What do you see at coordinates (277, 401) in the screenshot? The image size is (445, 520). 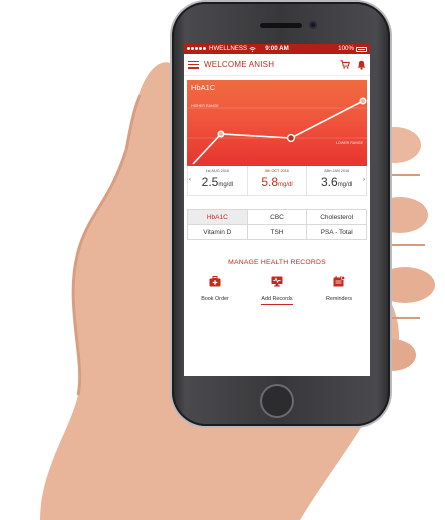 I see `home-button` at bounding box center [277, 401].